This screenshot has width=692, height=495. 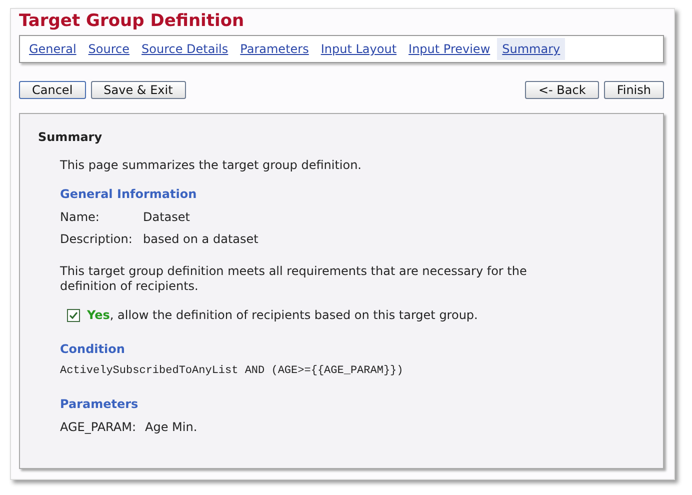 I want to click on section-heading: Parameters, so click(x=100, y=404).